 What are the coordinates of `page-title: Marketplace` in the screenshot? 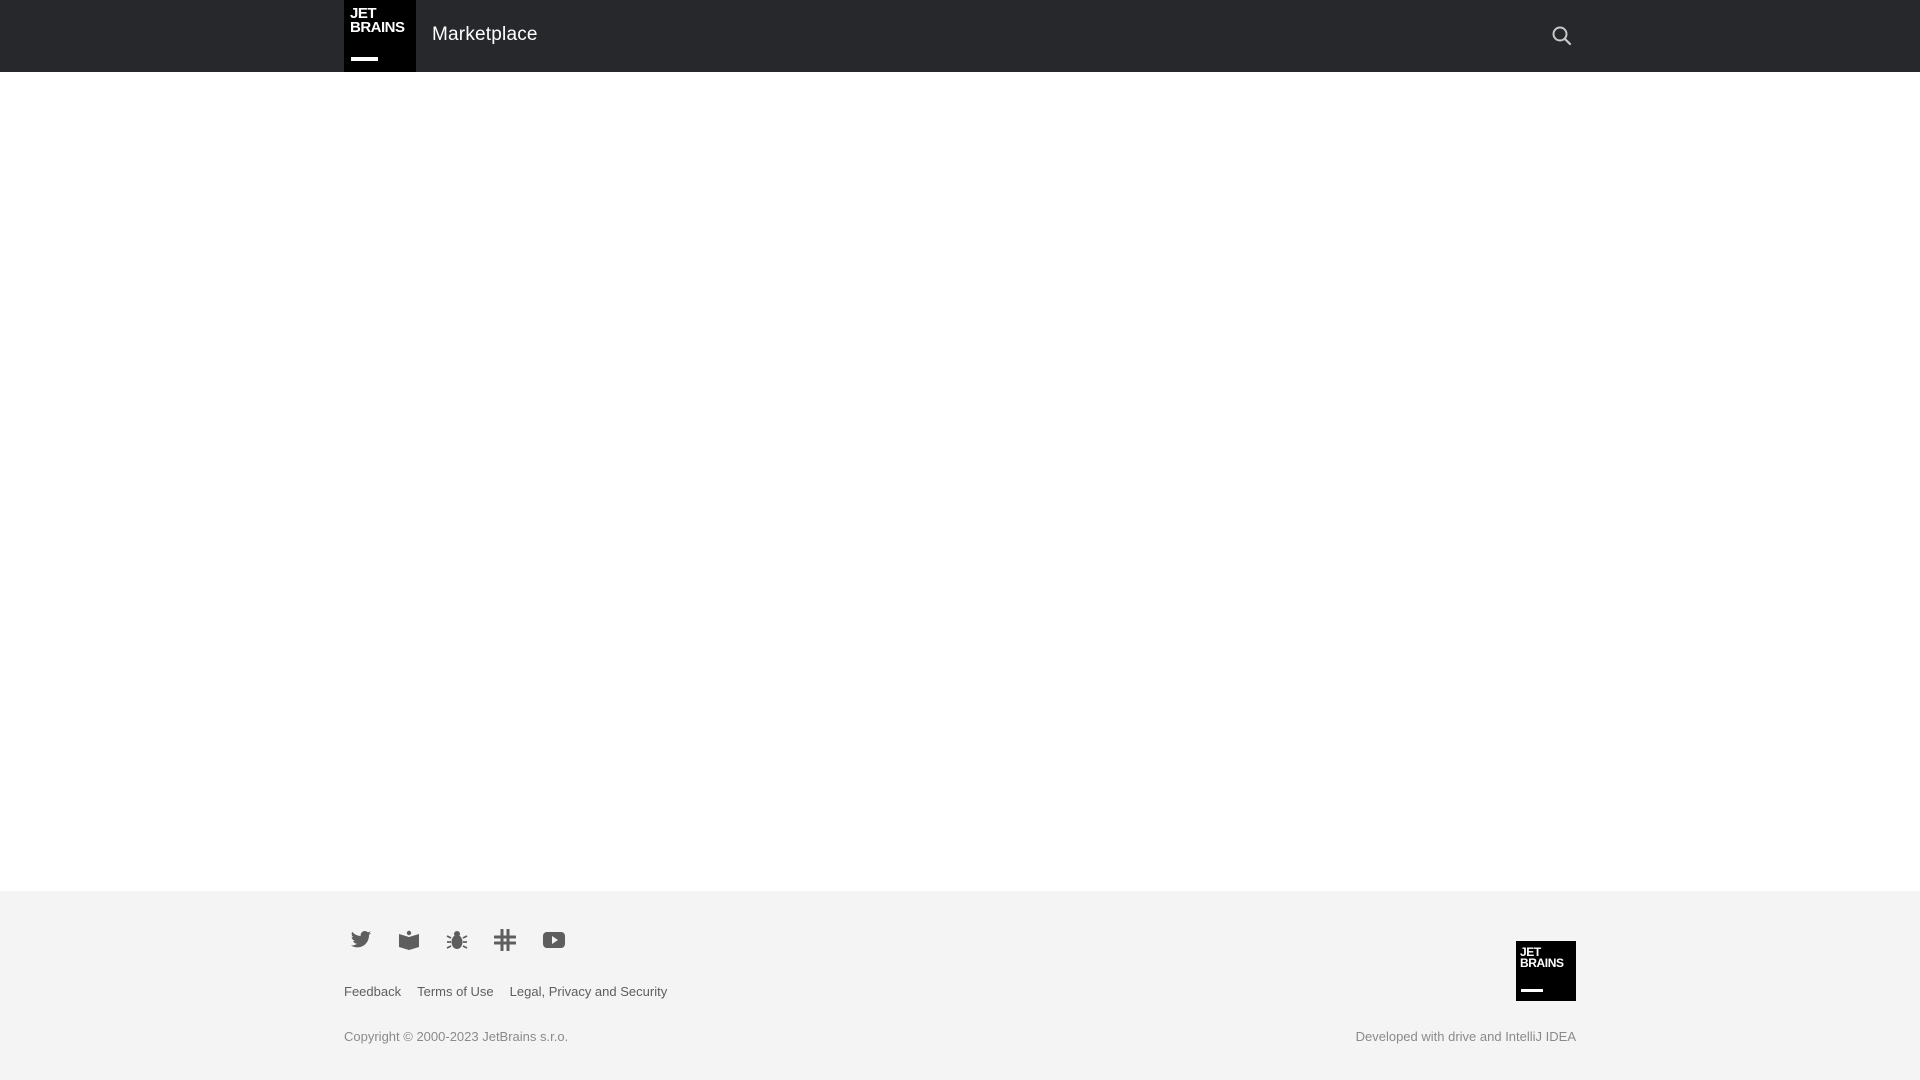 It's located at (485, 35).